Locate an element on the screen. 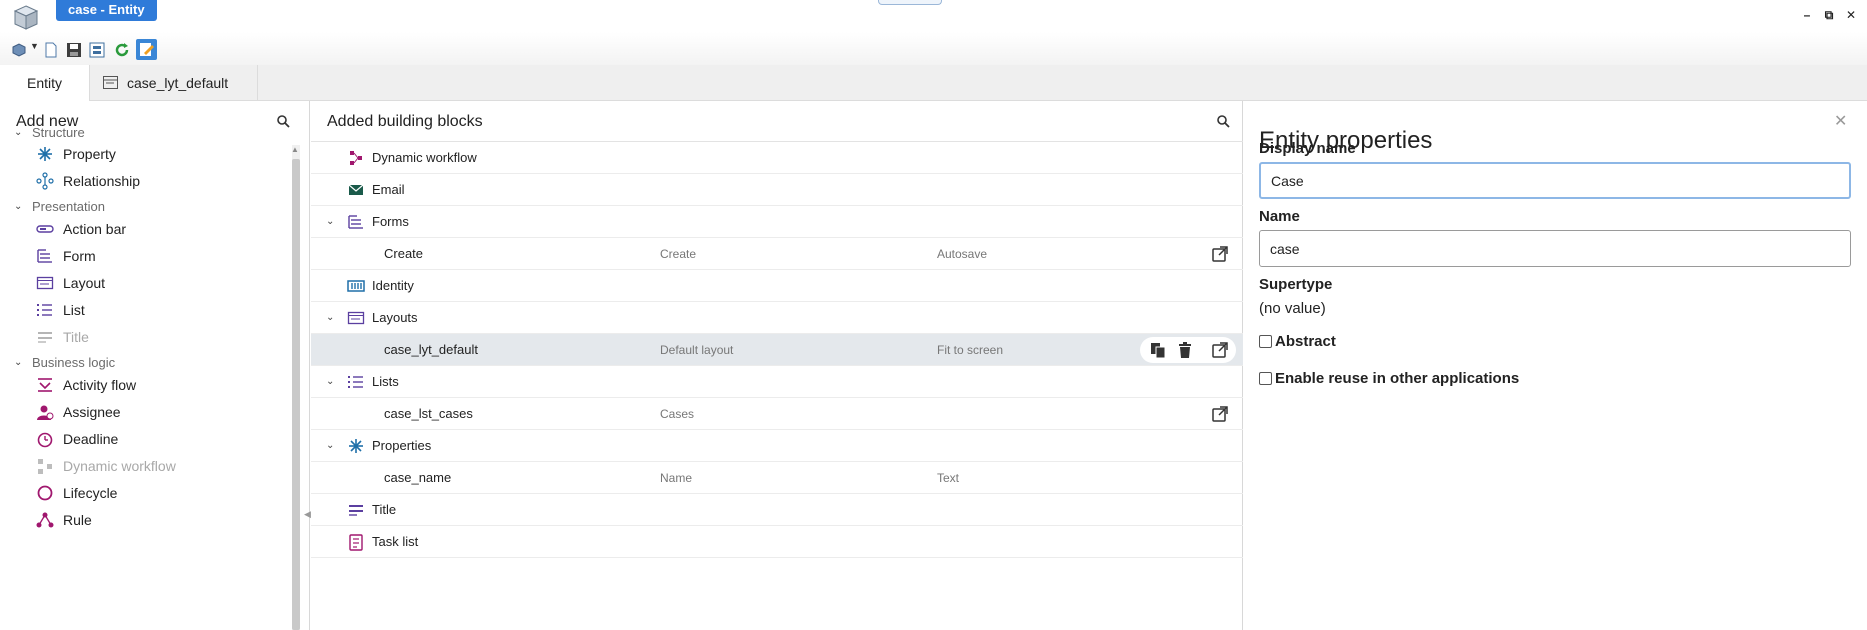  block-row-identity: Identity is located at coordinates (777, 286).